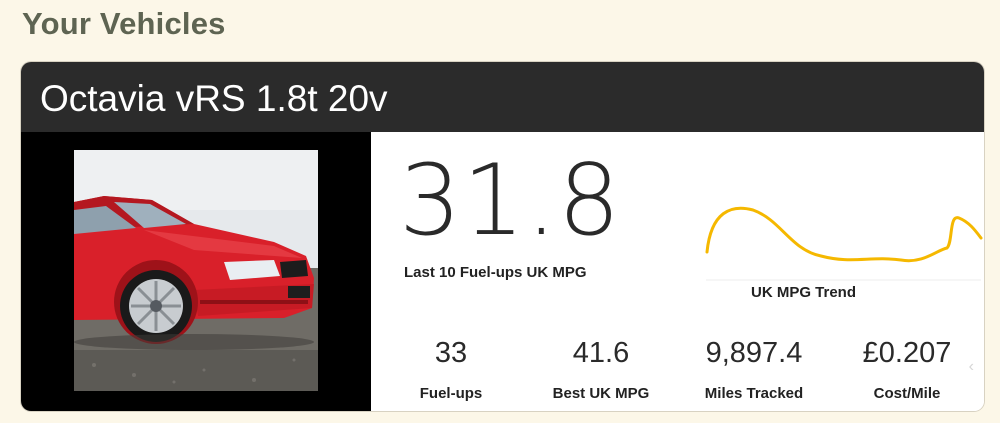 The width and height of the screenshot is (1000, 423). What do you see at coordinates (754, 393) in the screenshot?
I see `miles-tracked-label: Miles Tracked` at bounding box center [754, 393].